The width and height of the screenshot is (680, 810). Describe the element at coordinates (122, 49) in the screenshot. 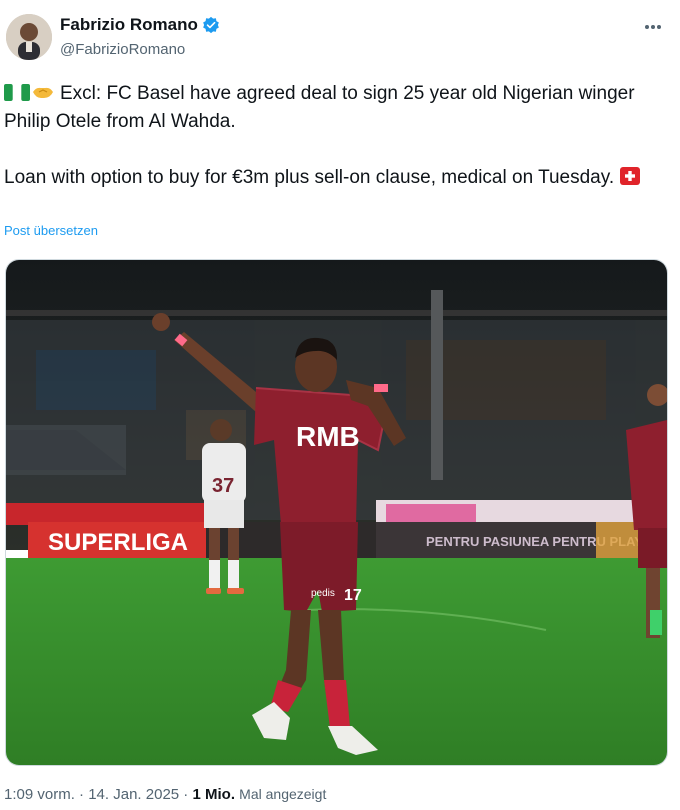

I see `author-handle: @FabrizioRomano` at that location.